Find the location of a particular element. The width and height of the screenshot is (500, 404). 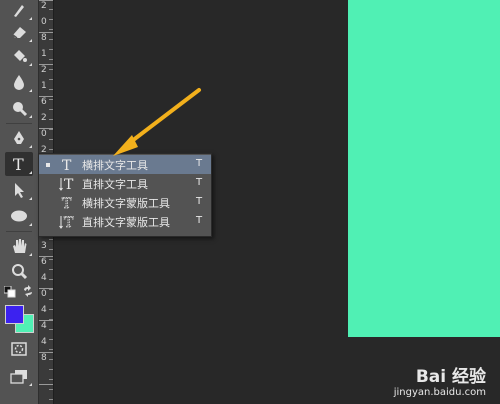

swap-colors-icon is located at coordinates (28, 291).